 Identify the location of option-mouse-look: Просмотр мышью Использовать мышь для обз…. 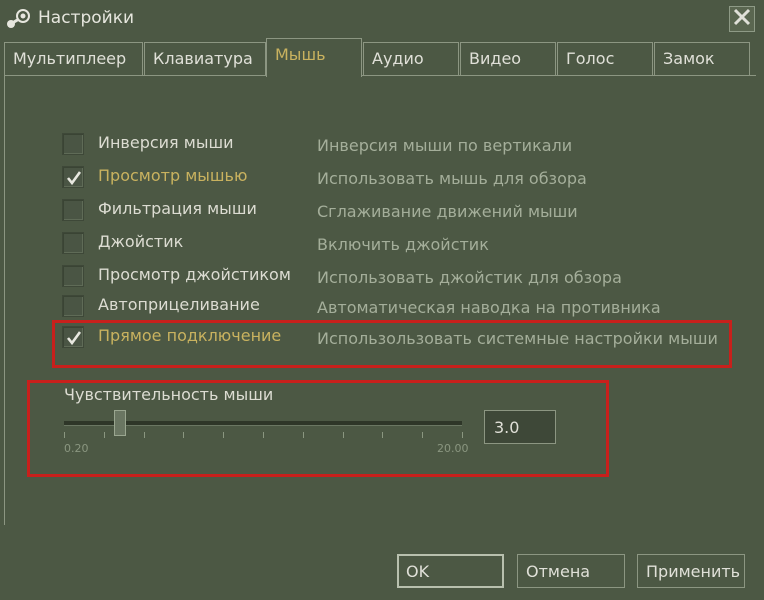
(402, 177).